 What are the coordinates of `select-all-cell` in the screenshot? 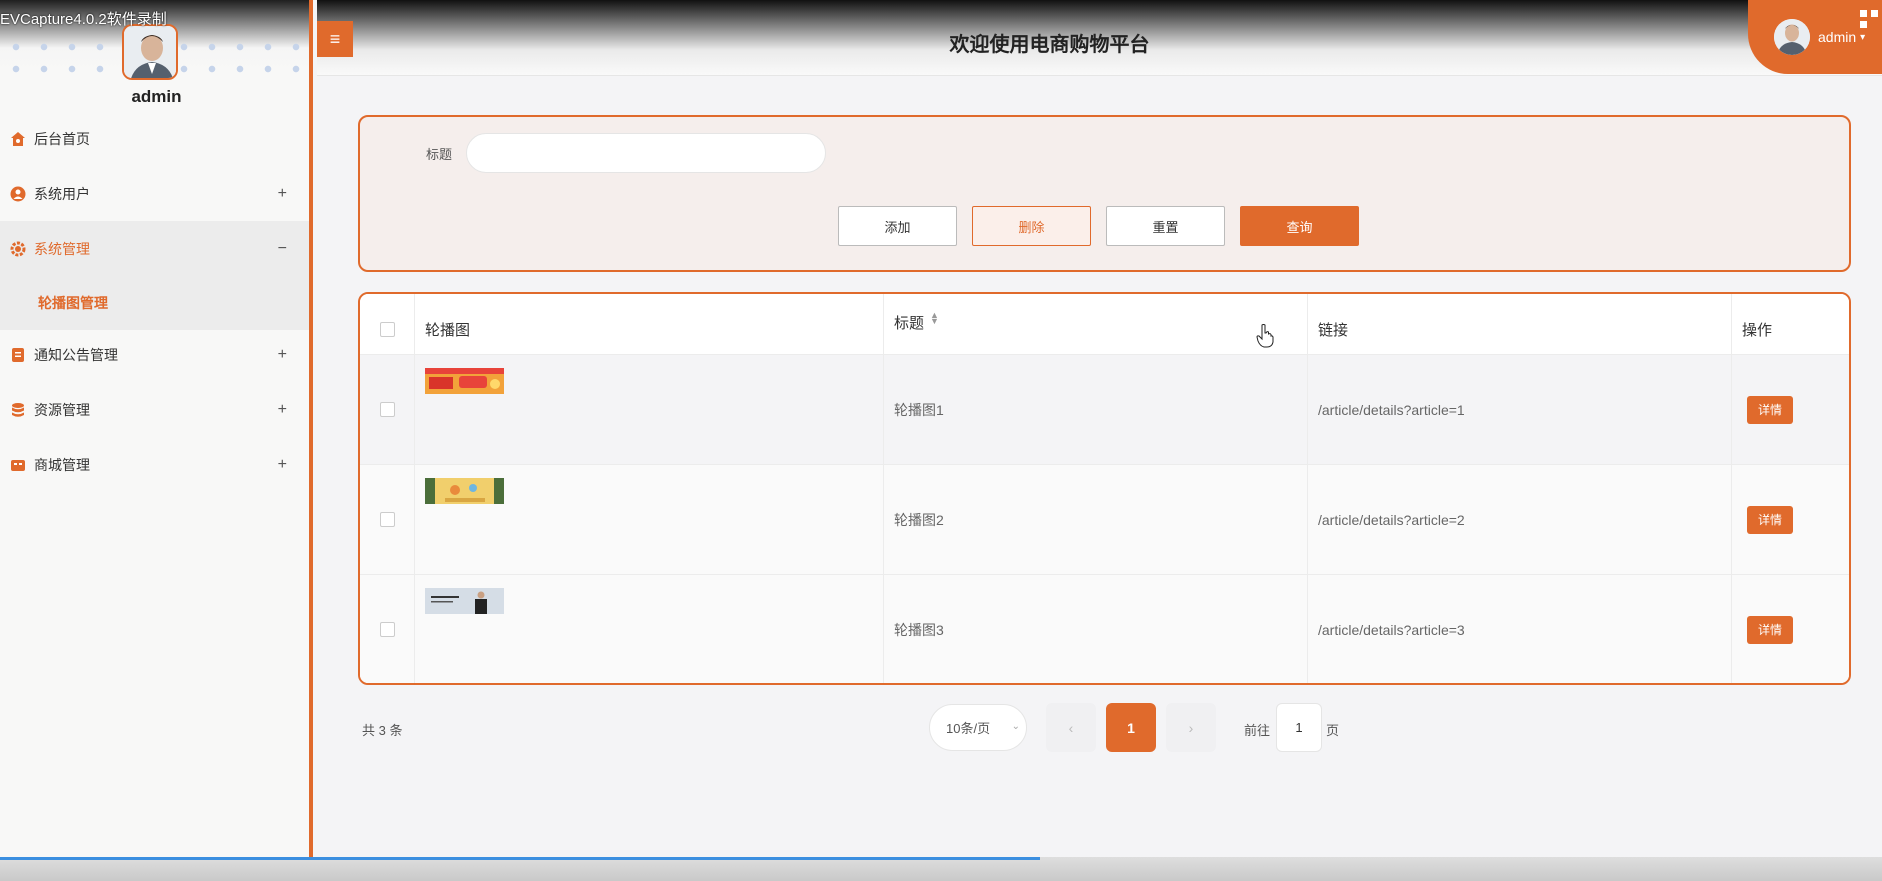 It's located at (387, 324).